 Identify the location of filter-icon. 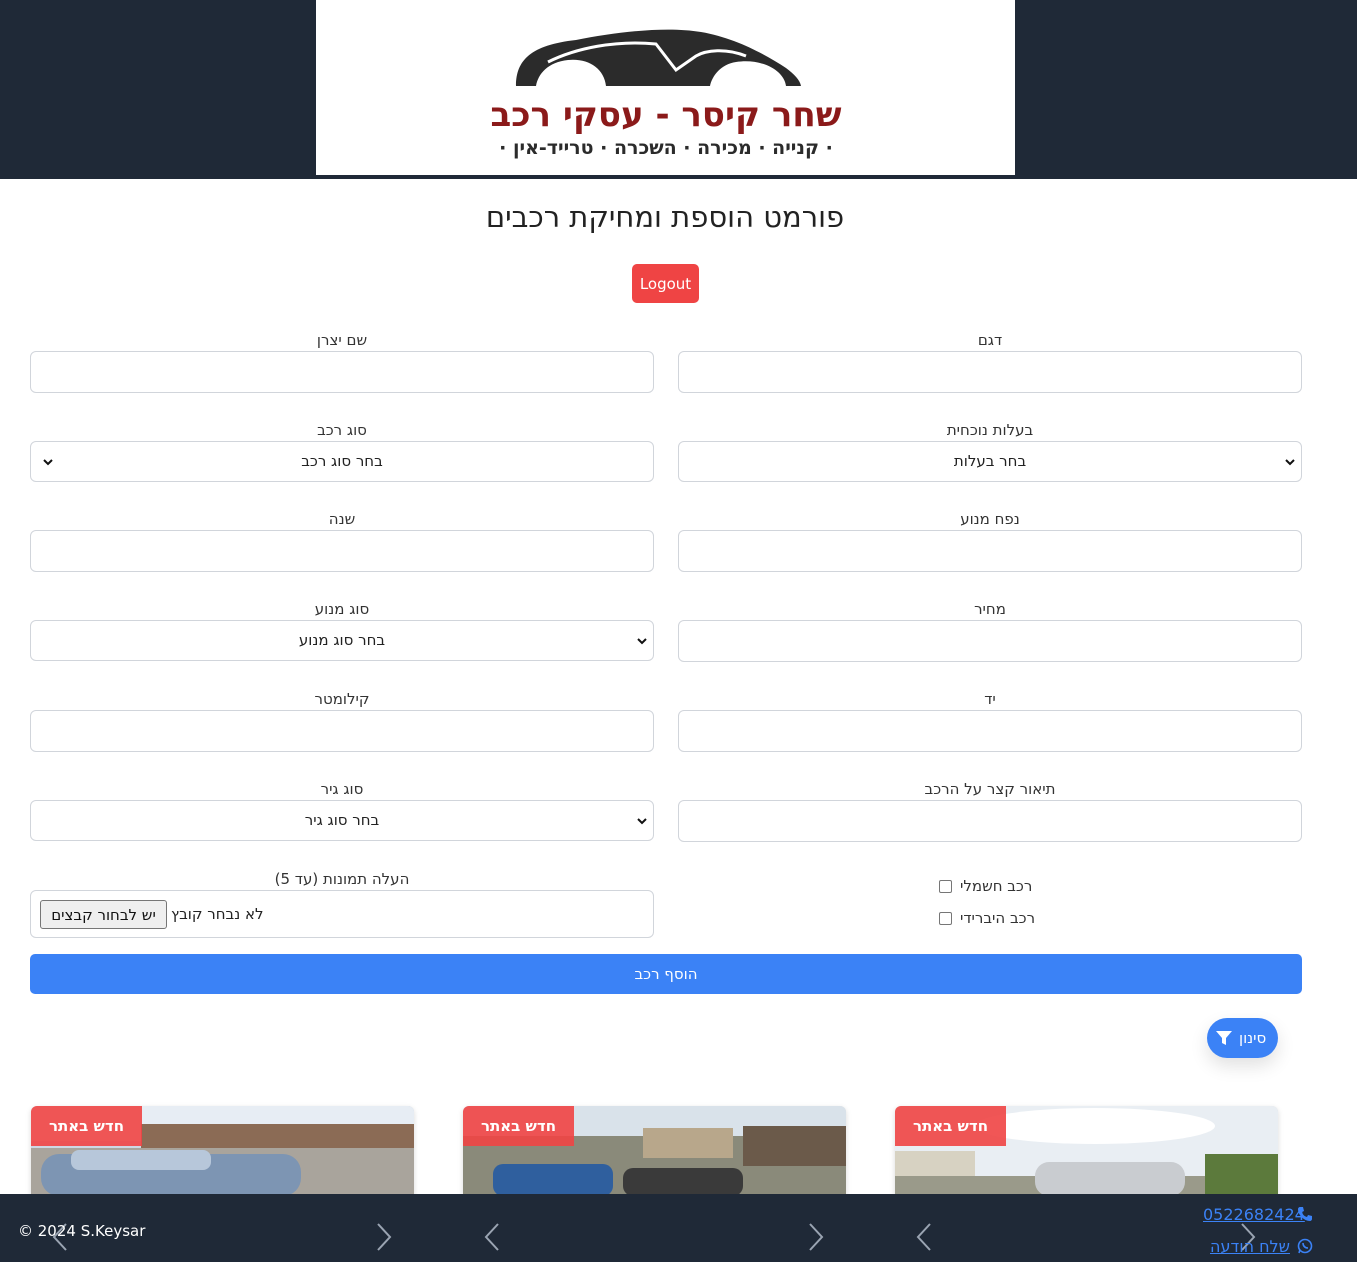
(1224, 1038).